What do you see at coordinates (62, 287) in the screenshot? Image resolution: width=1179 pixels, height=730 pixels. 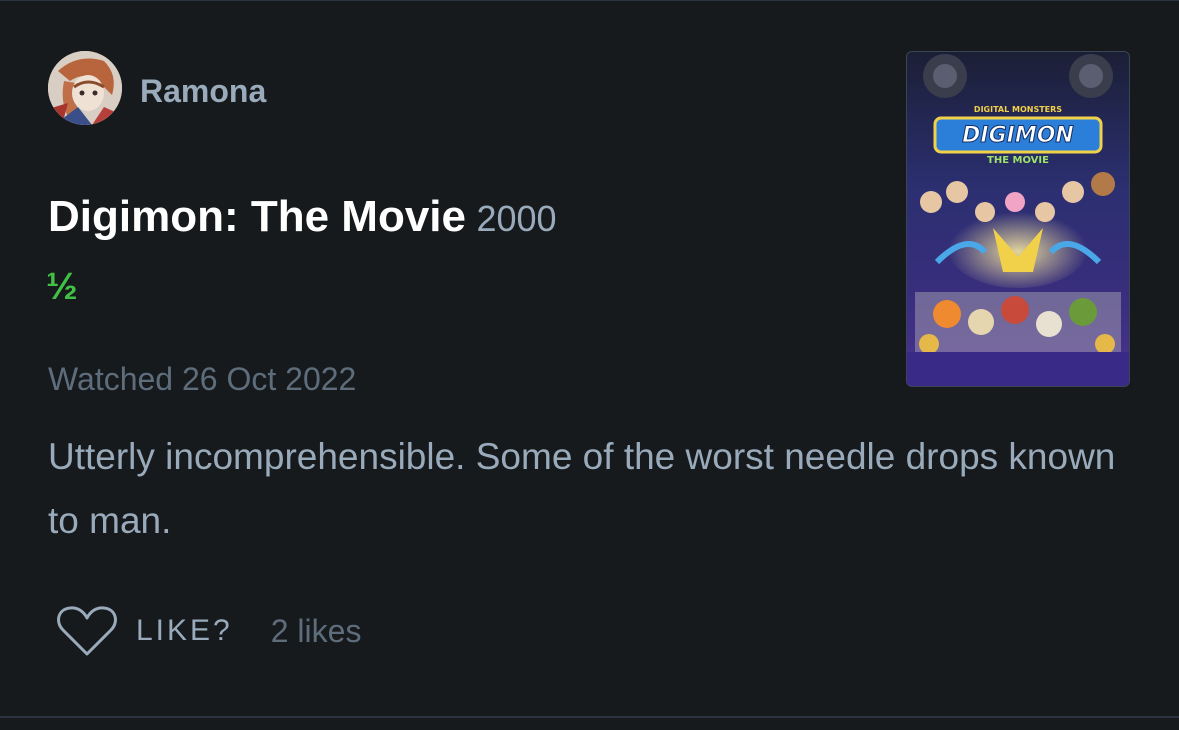 I see `star-rating: ½` at bounding box center [62, 287].